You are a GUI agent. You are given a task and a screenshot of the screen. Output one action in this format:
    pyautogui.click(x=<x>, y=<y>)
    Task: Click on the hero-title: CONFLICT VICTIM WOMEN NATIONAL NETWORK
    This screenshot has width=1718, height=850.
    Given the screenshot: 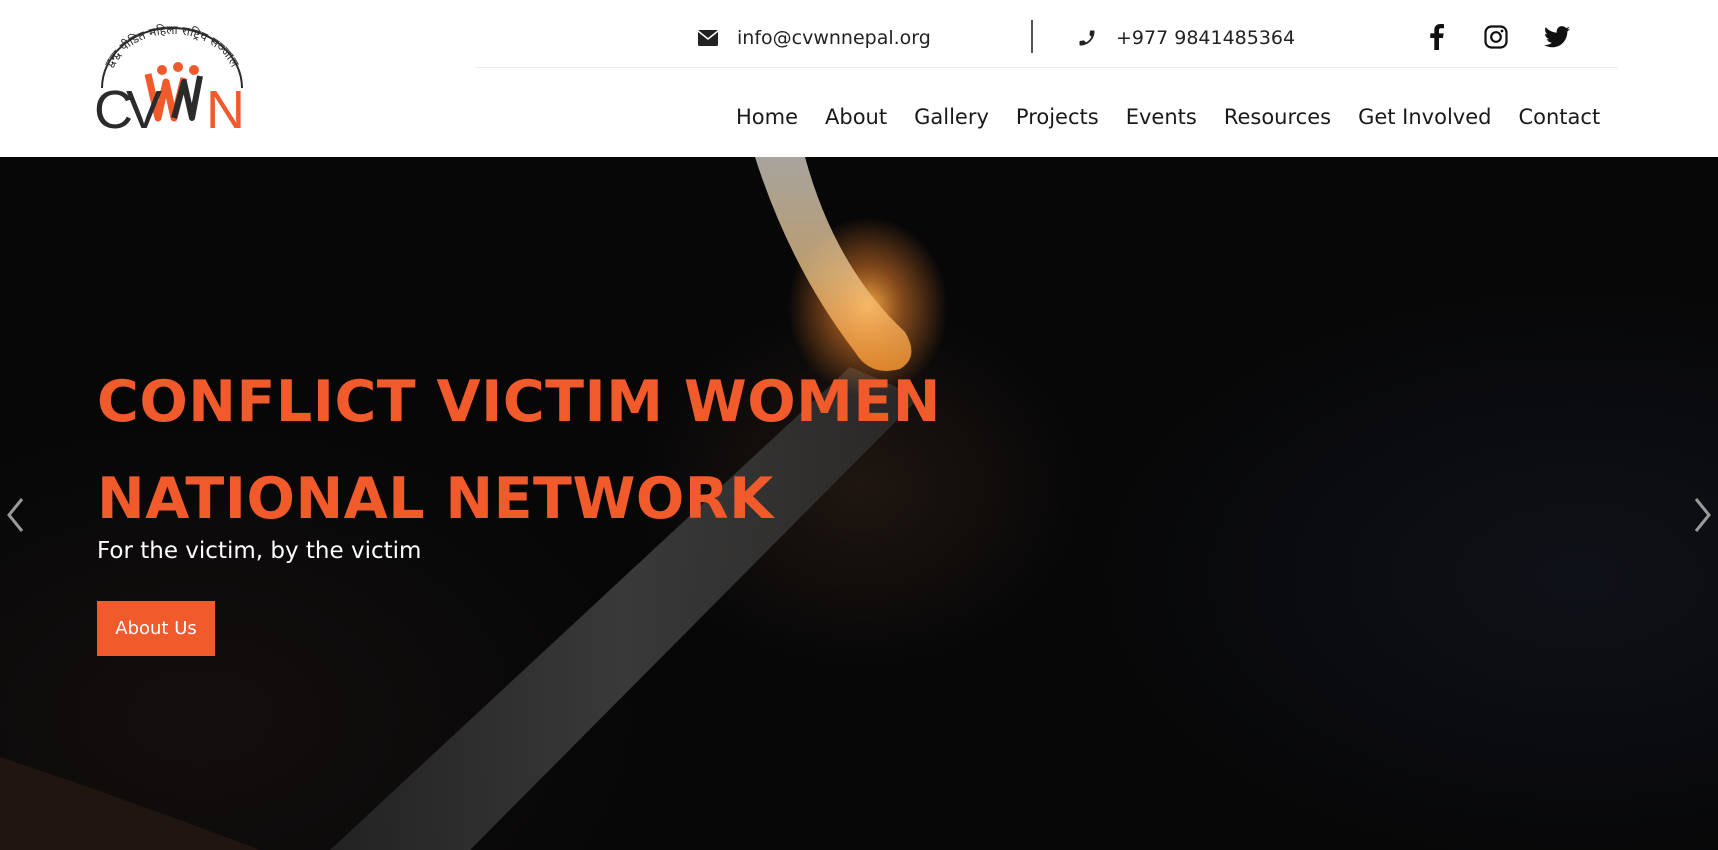 What is the action you would take?
    pyautogui.click(x=597, y=451)
    